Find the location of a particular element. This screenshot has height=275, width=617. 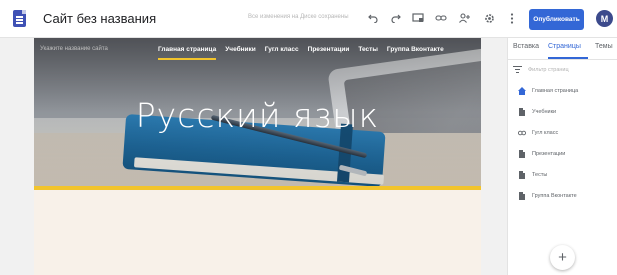

sidebar-item-label: Гугл класс is located at coordinates (545, 132).